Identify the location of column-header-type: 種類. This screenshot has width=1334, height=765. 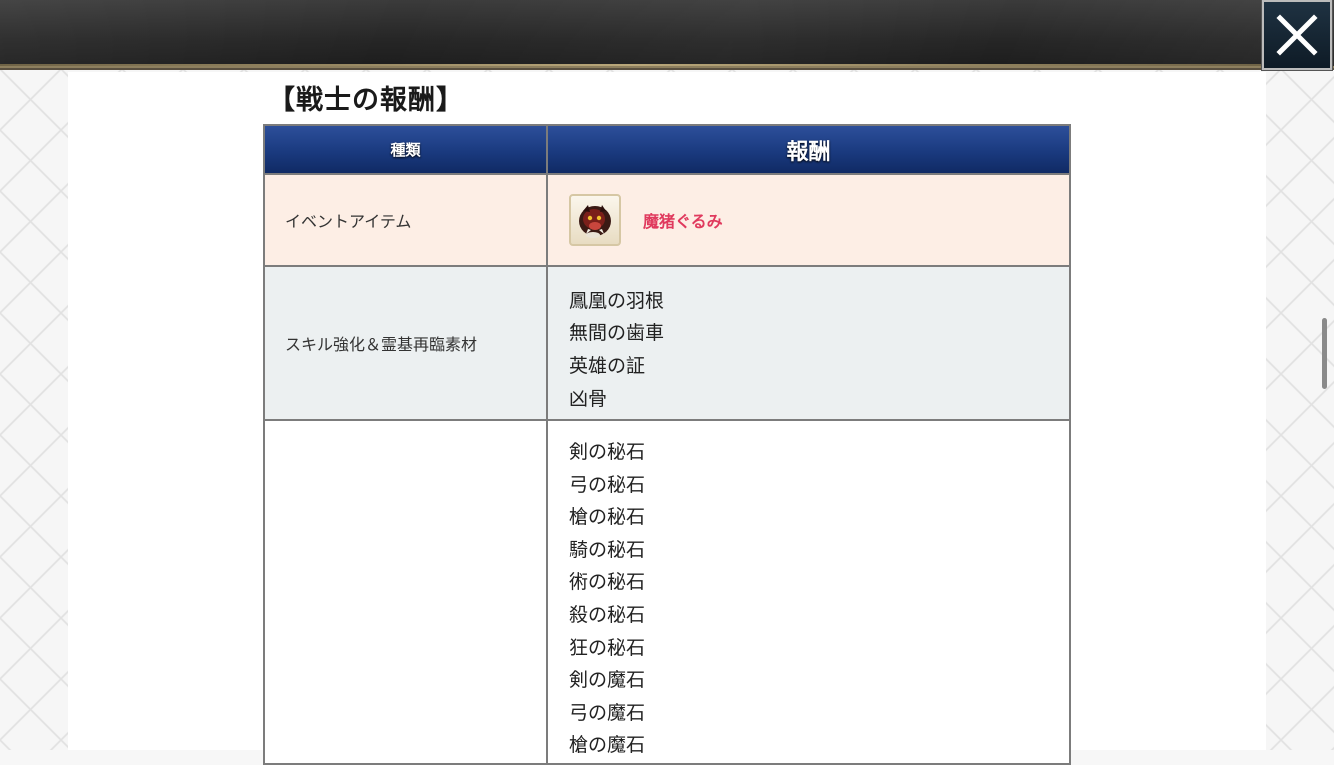
(405, 149).